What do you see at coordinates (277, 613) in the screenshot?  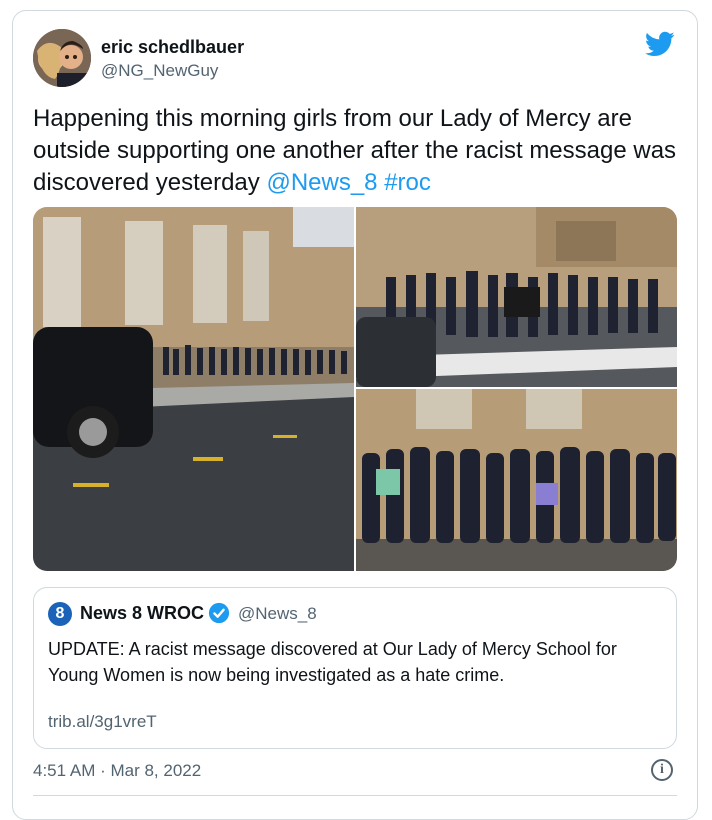 I see `quoted-author-handle: @News_8` at bounding box center [277, 613].